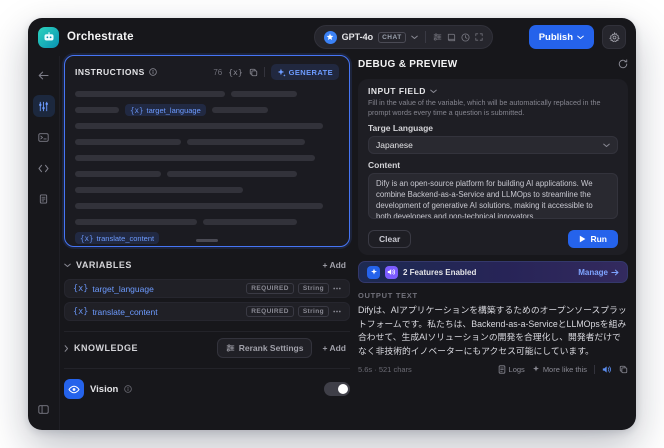 The width and height of the screenshot is (664, 448). I want to click on tune-icon, so click(43, 106).